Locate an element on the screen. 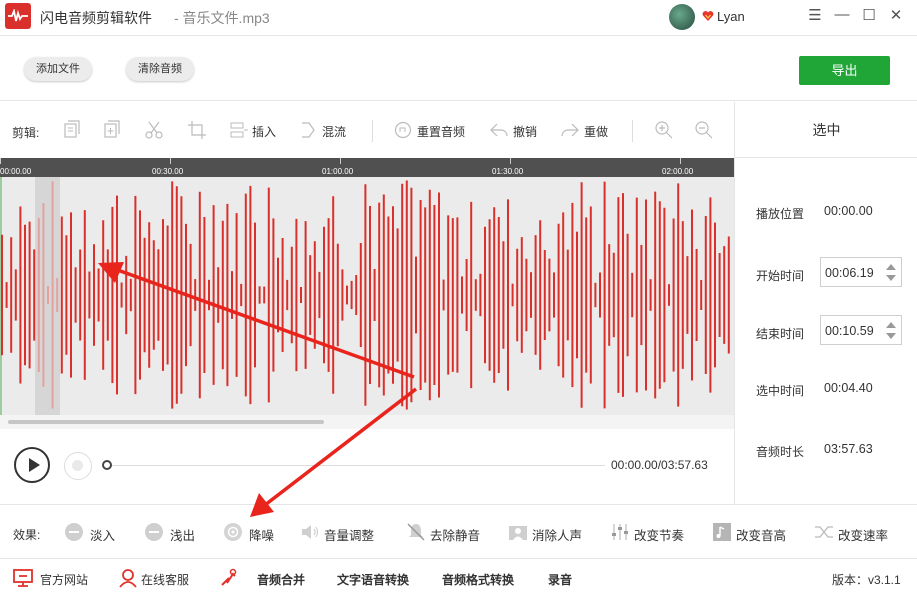  denoise-button: 降噪 is located at coordinates (261, 534).